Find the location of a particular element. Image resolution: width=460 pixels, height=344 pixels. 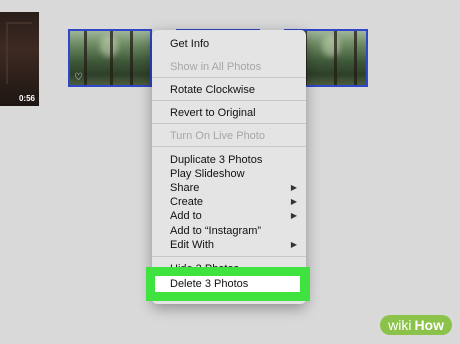

video-scene is located at coordinates (19, 53).